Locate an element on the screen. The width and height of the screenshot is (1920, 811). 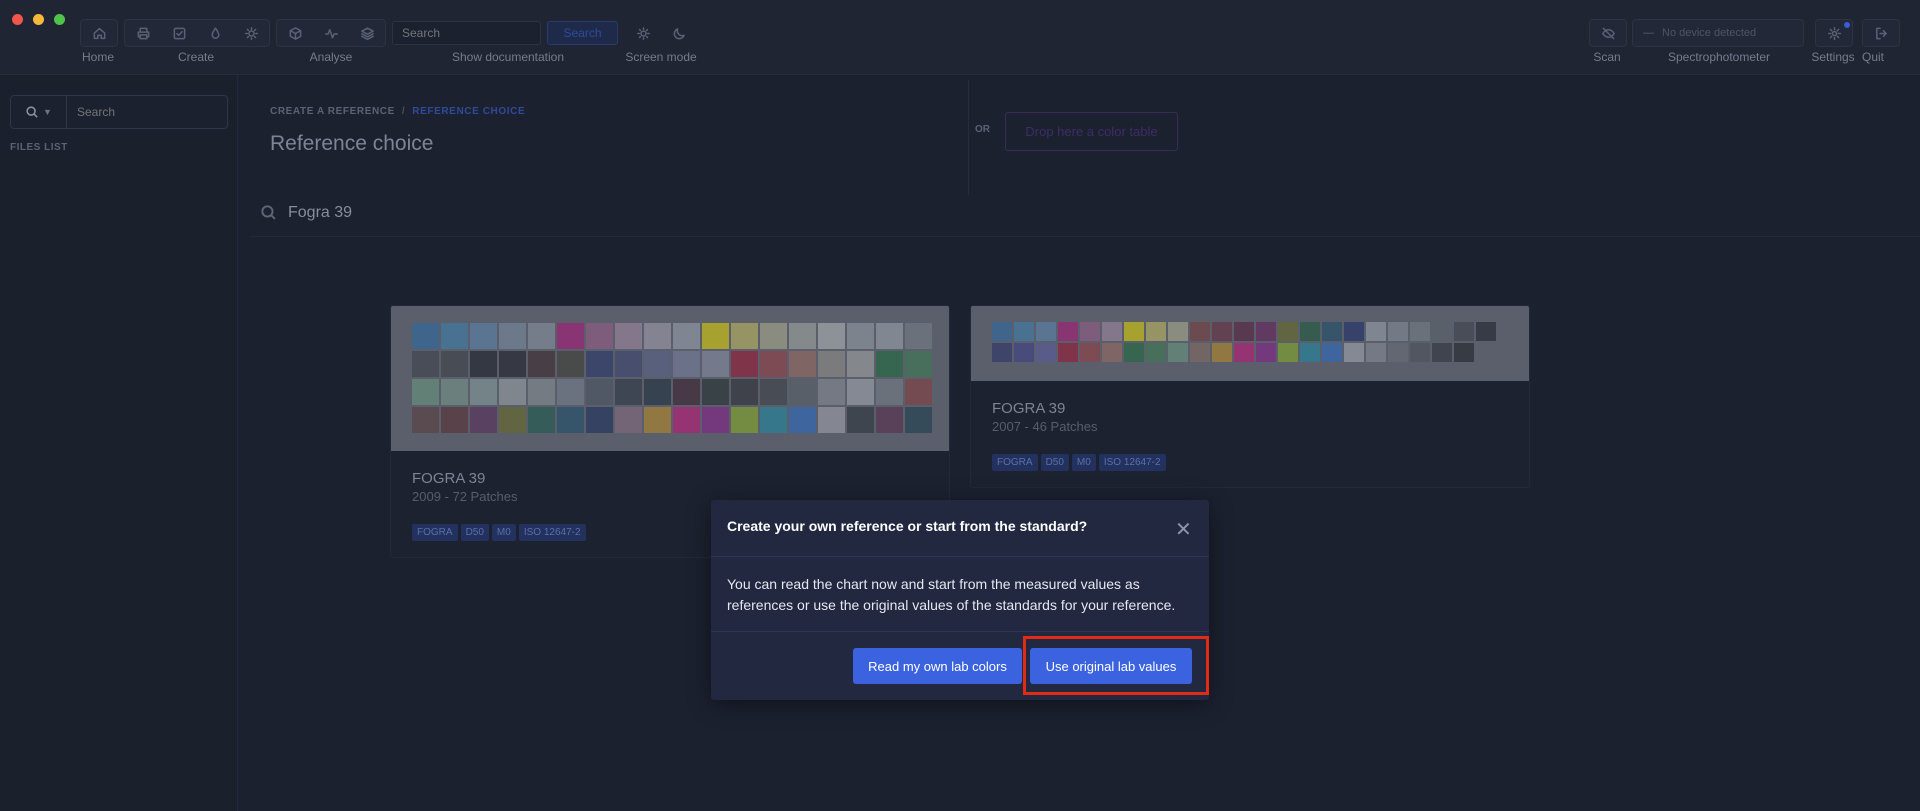
quit-label: Quit is located at coordinates (1873, 57).